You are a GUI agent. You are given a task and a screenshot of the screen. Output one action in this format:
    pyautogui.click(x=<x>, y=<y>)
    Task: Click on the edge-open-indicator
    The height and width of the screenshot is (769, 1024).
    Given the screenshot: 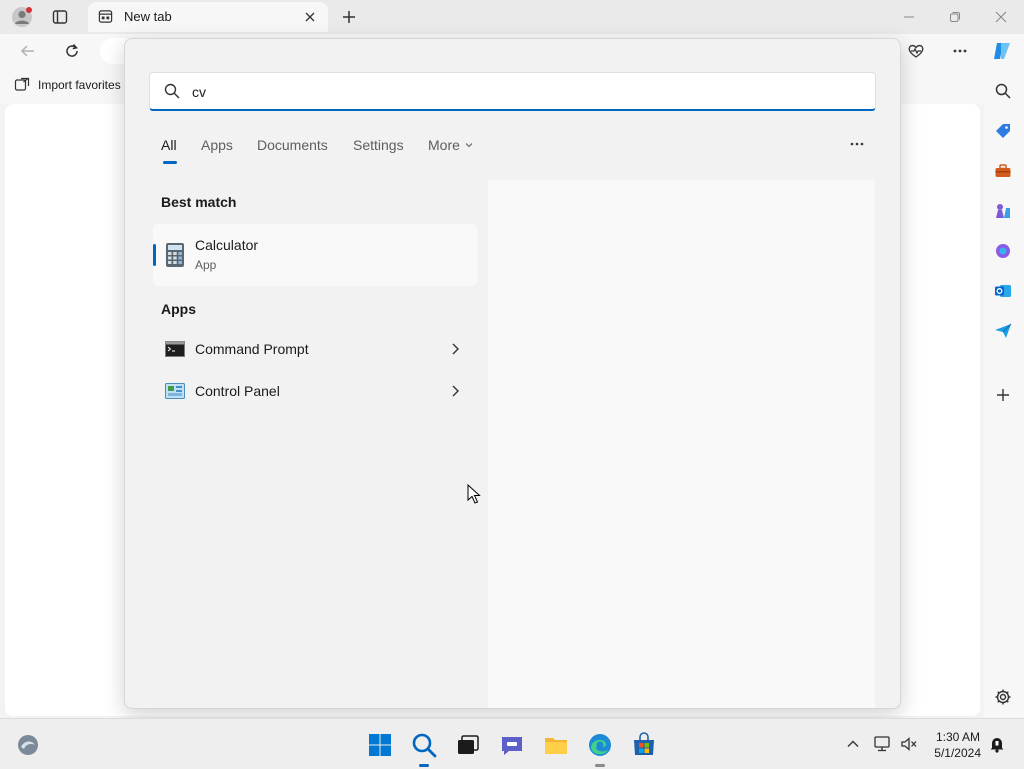 What is the action you would take?
    pyautogui.click(x=600, y=765)
    